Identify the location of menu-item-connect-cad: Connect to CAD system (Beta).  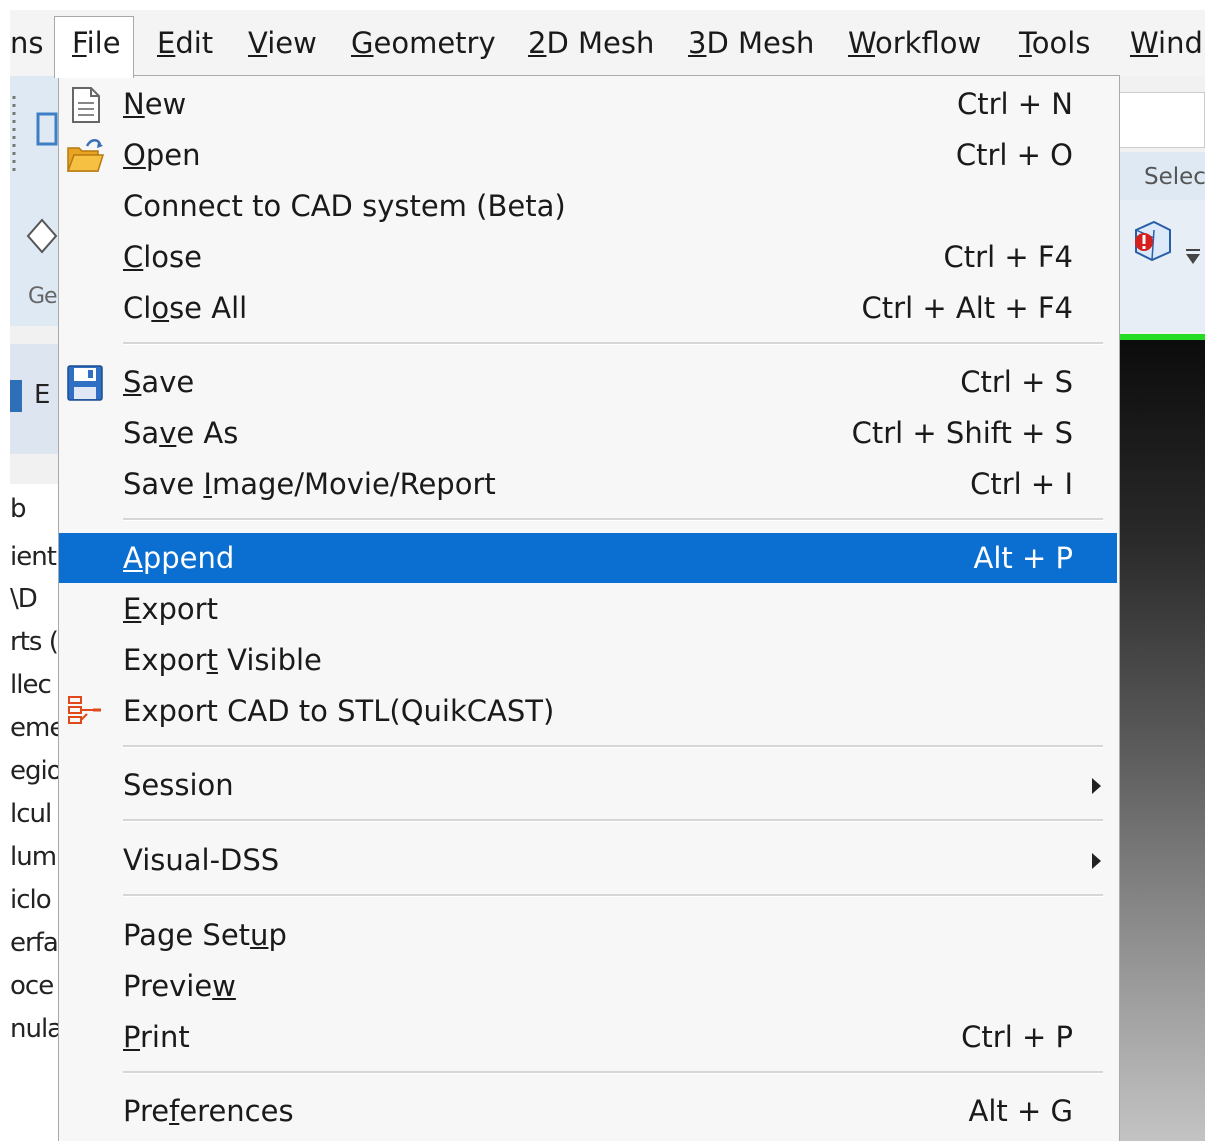
(588, 206).